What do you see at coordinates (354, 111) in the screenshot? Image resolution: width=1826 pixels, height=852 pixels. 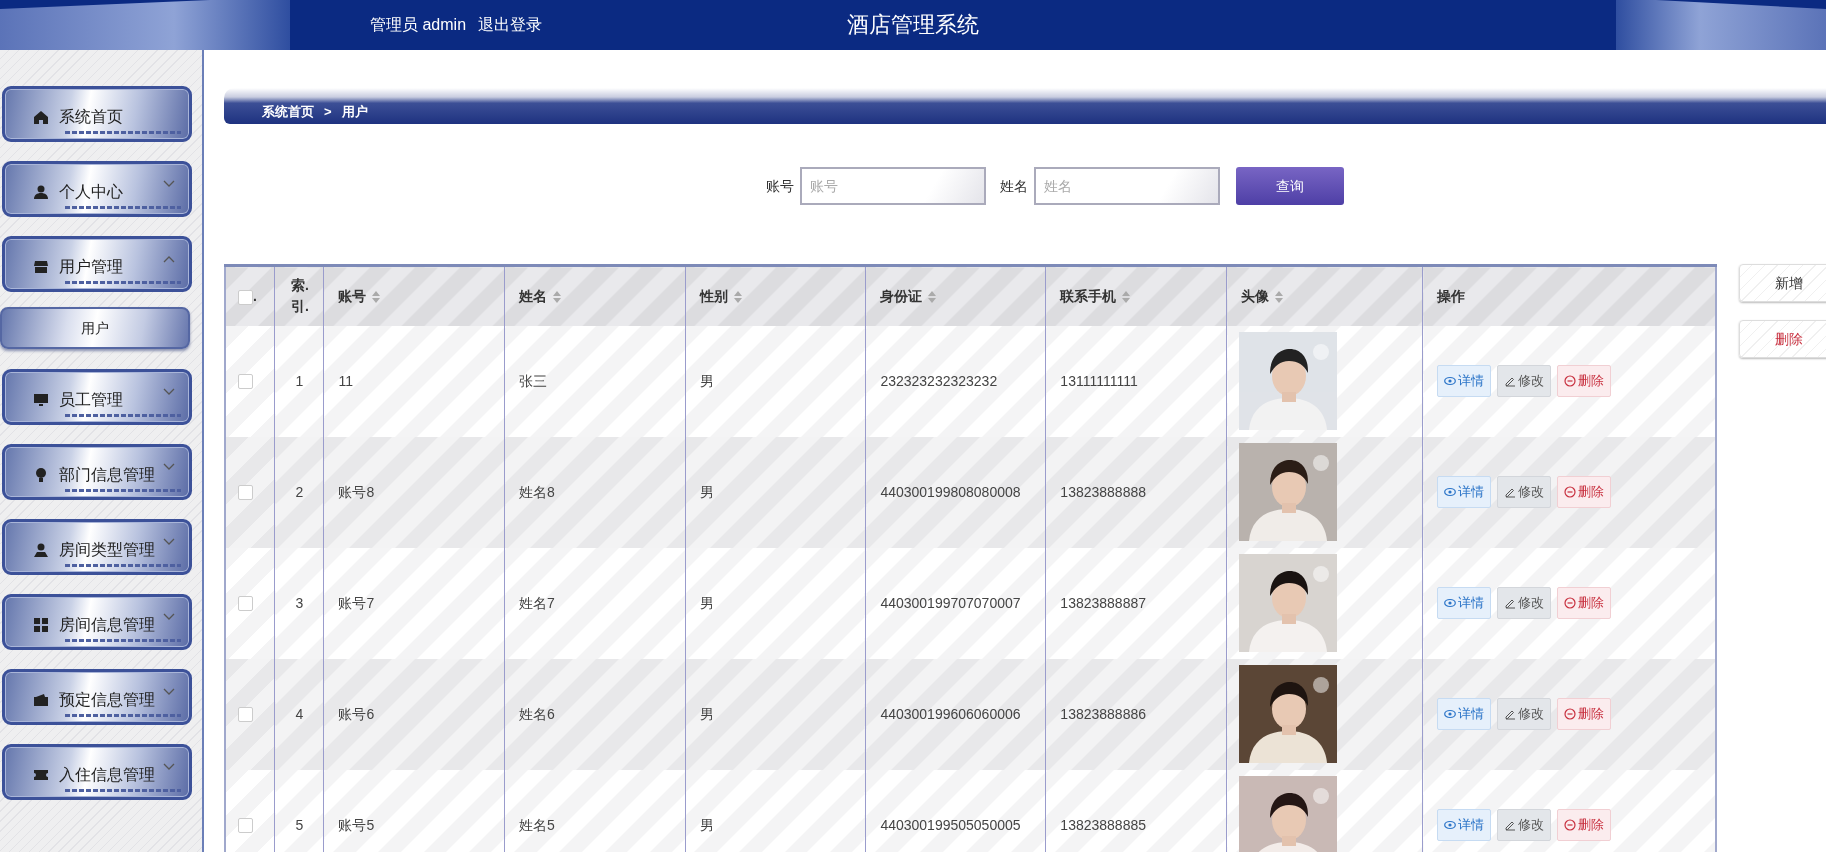 I see `breadcrumb-item: 用户` at bounding box center [354, 111].